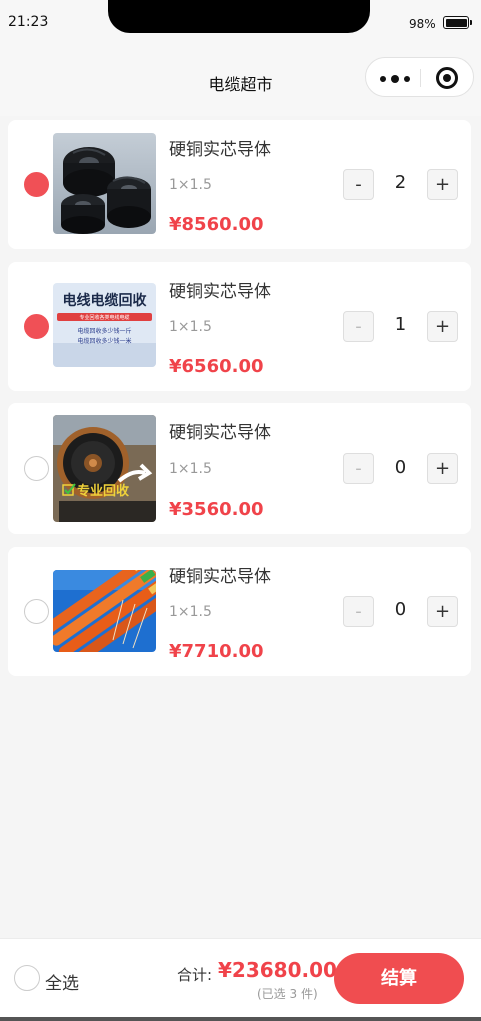 The height and width of the screenshot is (1021, 481). What do you see at coordinates (239, 16) in the screenshot?
I see `camera-notch` at bounding box center [239, 16].